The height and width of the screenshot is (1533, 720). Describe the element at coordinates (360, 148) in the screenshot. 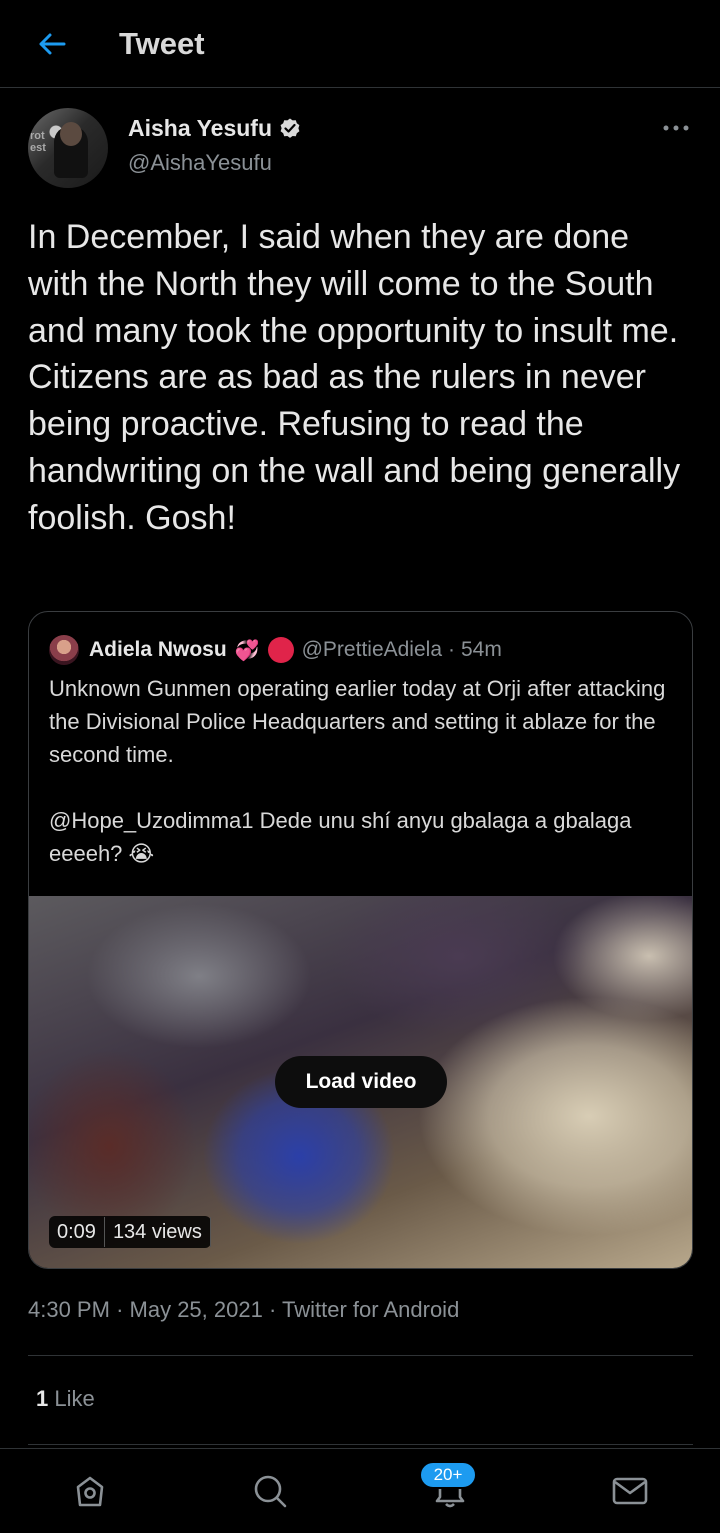

I see `tweet-author: rot est Aisha Yesufu @AishaYesufu` at that location.